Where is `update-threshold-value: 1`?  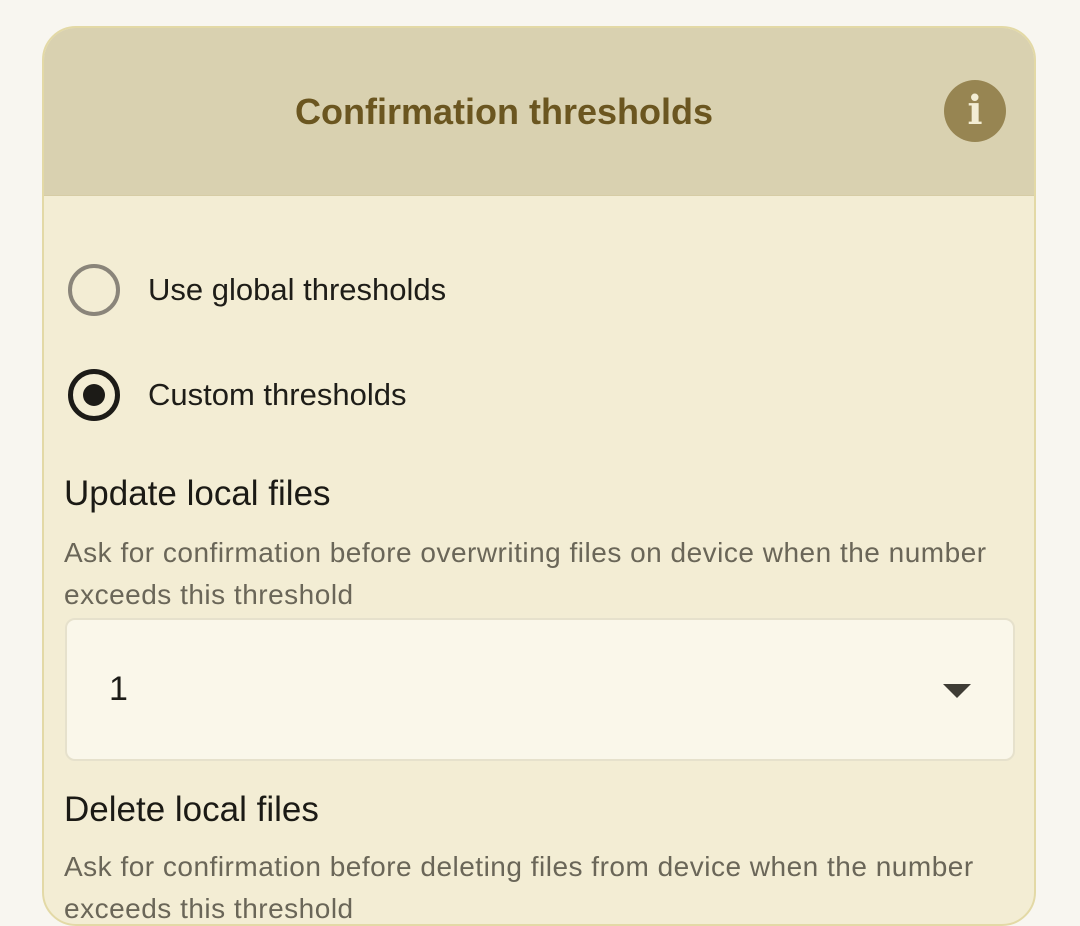 update-threshold-value: 1 is located at coordinates (118, 689).